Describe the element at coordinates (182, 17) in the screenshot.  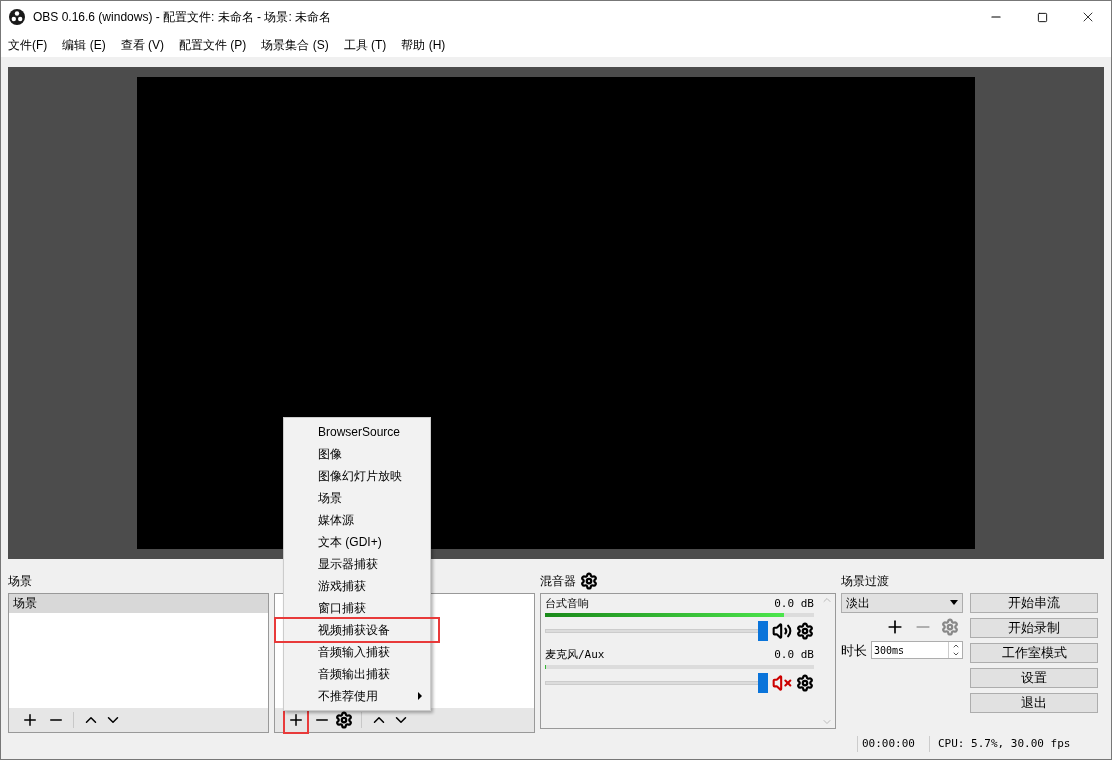
I see `window-title: OBS 0.16.6 (windows) - 配置文件: 未命名 - 场景: 未命名` at that location.